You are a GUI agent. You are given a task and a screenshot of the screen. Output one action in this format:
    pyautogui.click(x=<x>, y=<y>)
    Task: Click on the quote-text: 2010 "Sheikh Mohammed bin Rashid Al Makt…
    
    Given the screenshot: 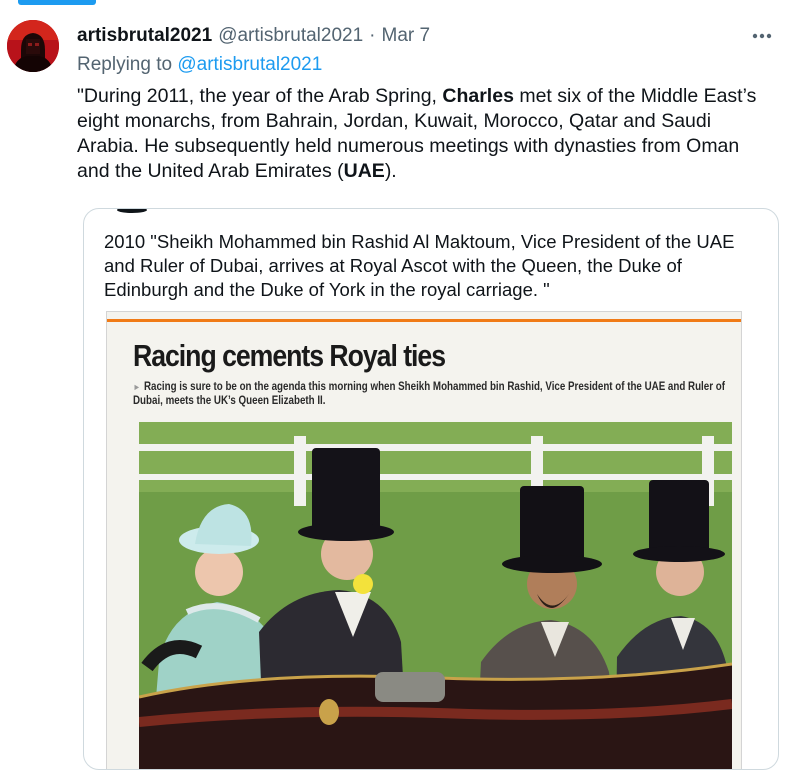 What is the action you would take?
    pyautogui.click(x=419, y=265)
    